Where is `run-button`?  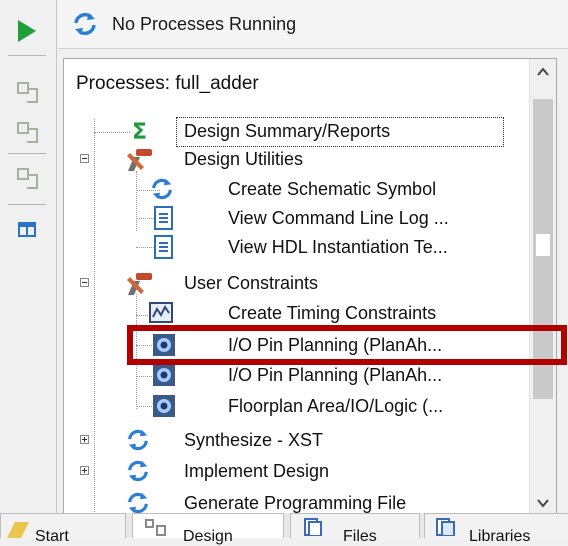
run-button is located at coordinates (27, 31).